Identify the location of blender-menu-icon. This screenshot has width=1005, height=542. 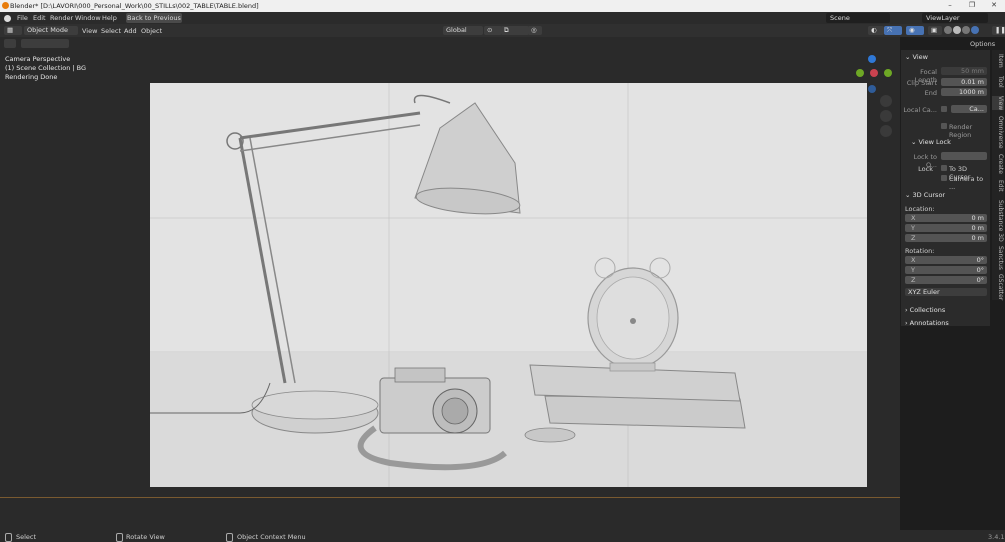
(7, 18).